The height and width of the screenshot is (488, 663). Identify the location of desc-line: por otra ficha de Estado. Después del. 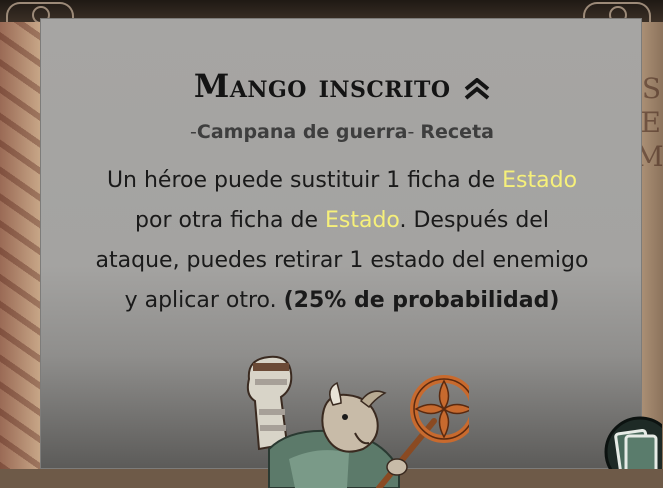
(342, 220).